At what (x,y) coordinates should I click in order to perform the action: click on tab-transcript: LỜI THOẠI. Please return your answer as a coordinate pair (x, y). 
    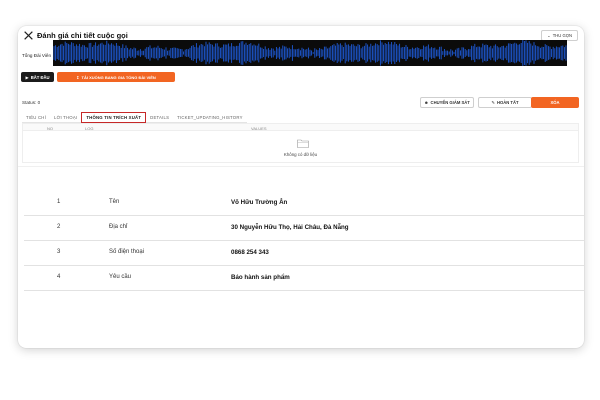
    Looking at the image, I should click on (65, 117).